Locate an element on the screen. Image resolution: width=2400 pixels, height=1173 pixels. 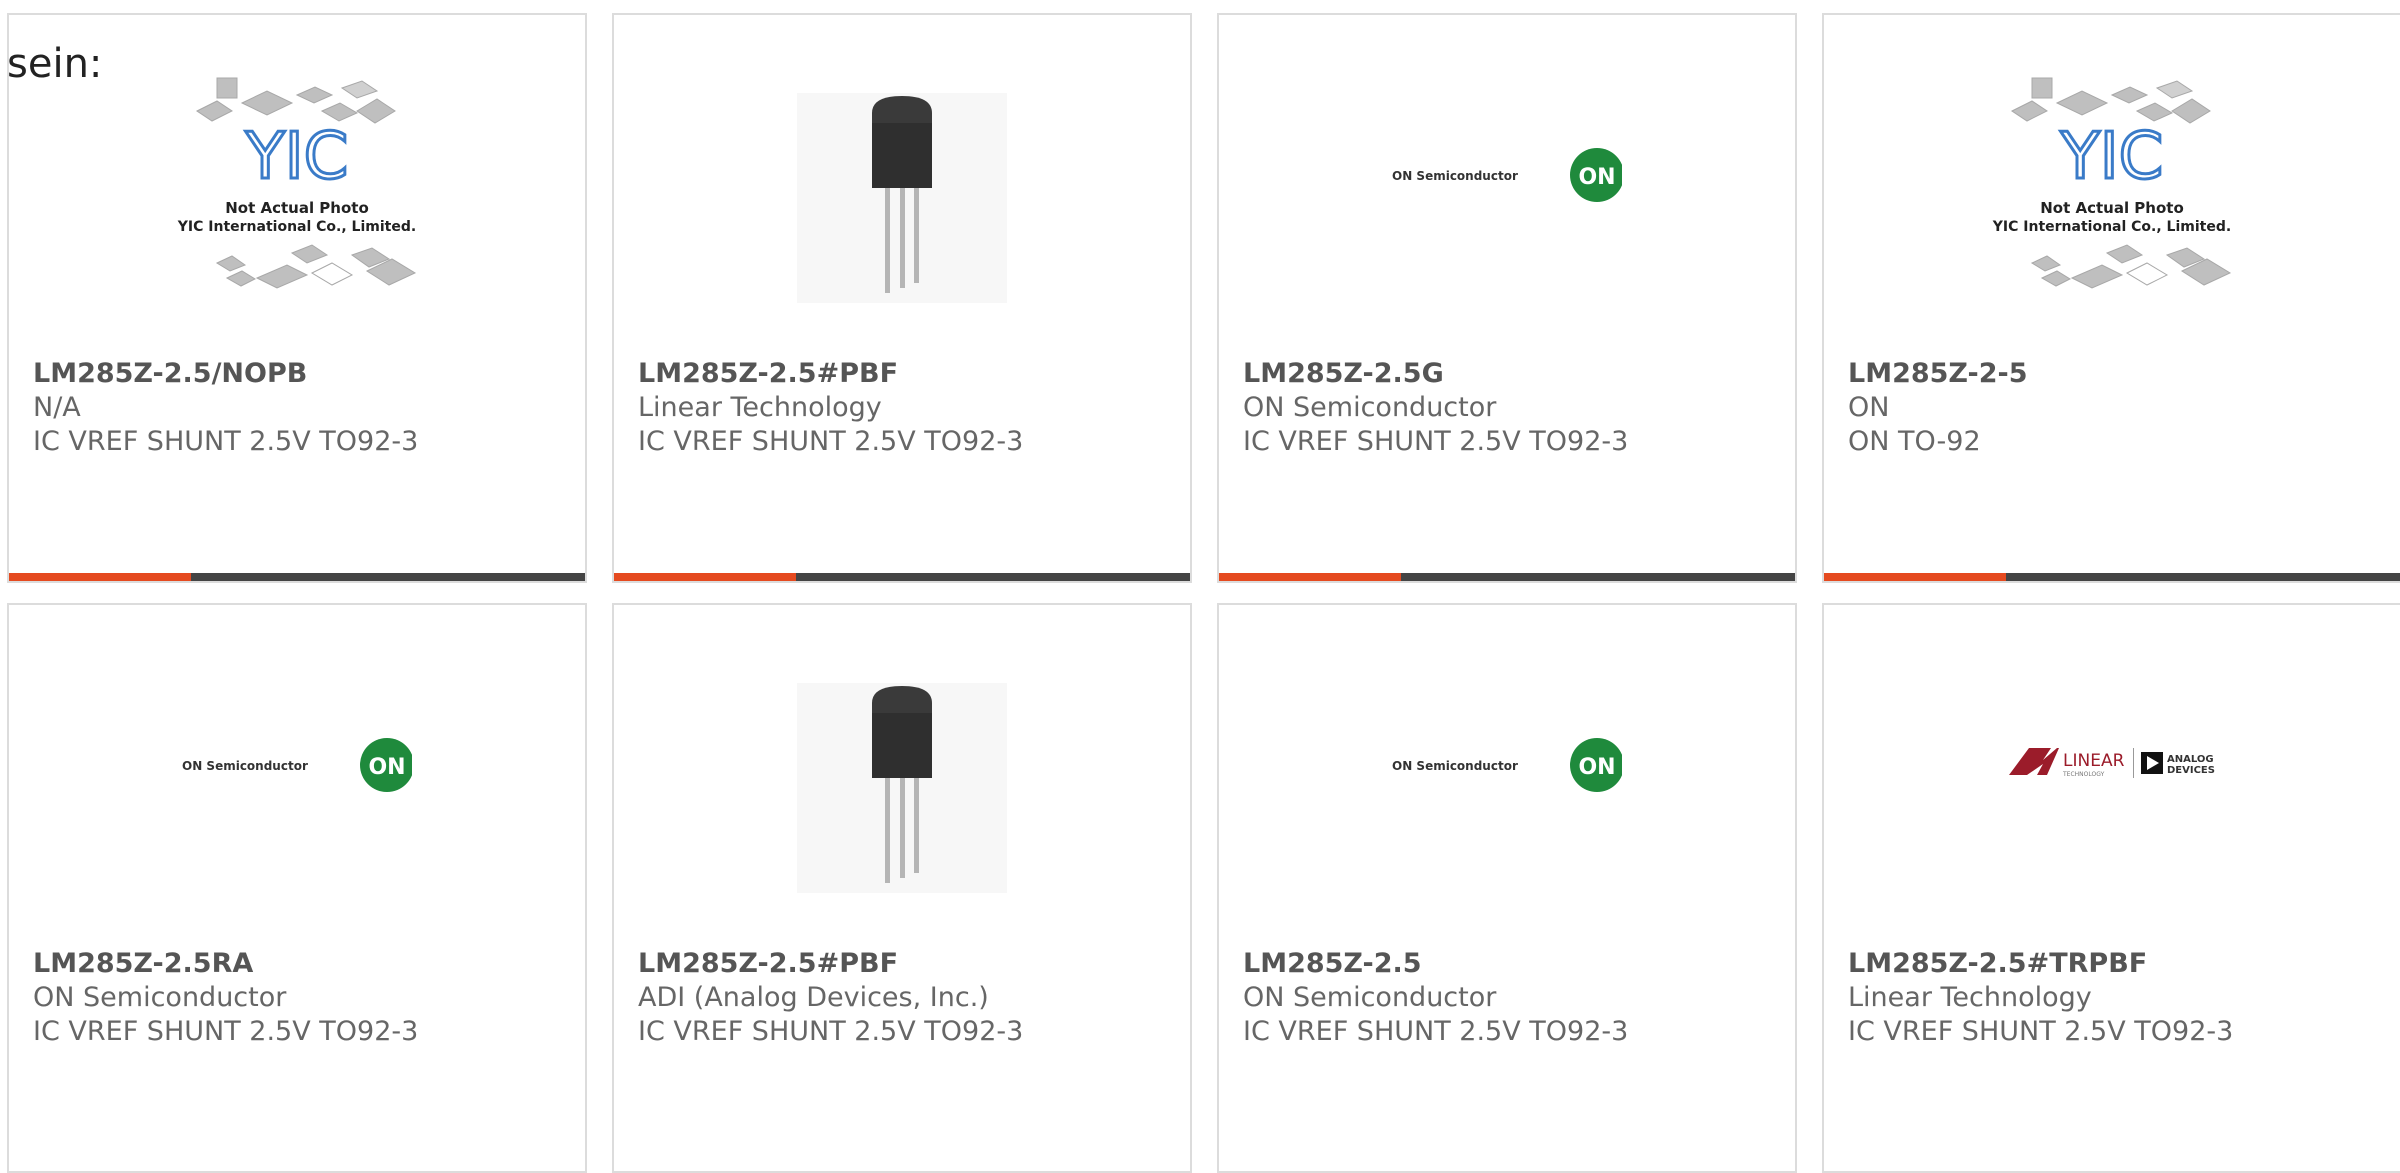
intro-text: sein: is located at coordinates (55, 64).